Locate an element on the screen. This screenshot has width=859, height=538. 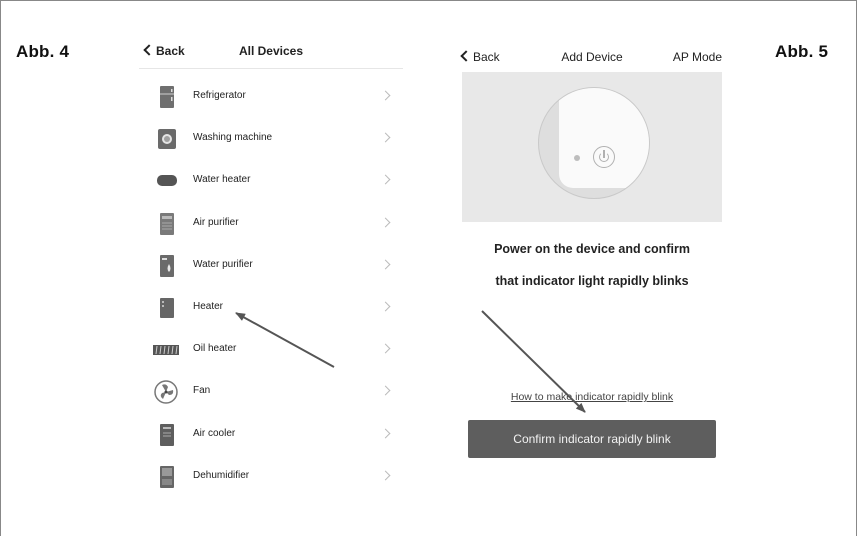
illustration-circle is located at coordinates (594, 143).